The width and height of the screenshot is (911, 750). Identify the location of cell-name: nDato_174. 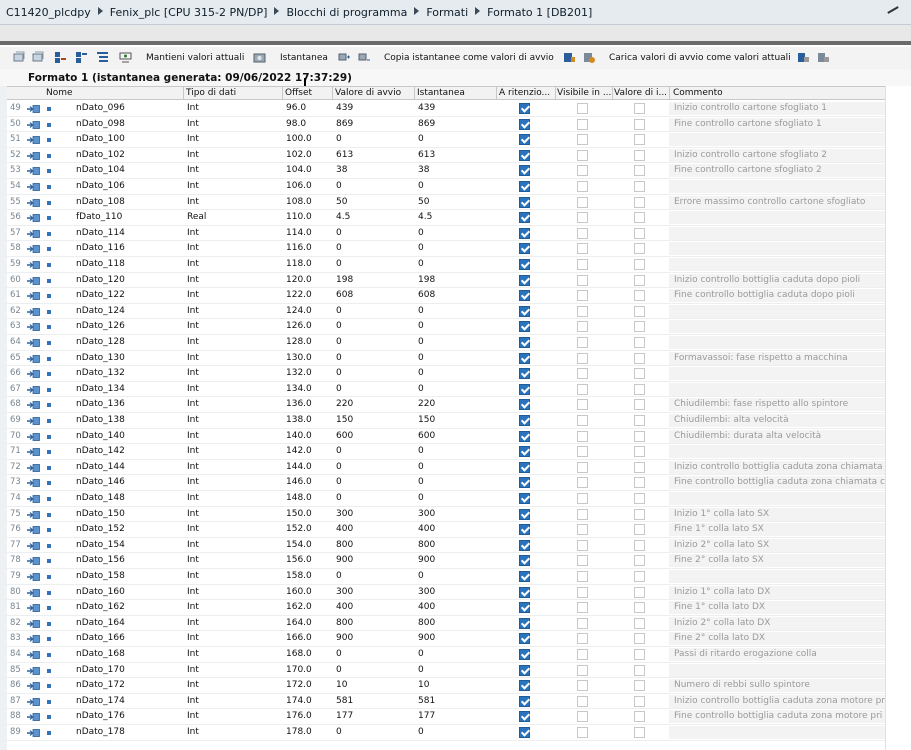
(100, 701).